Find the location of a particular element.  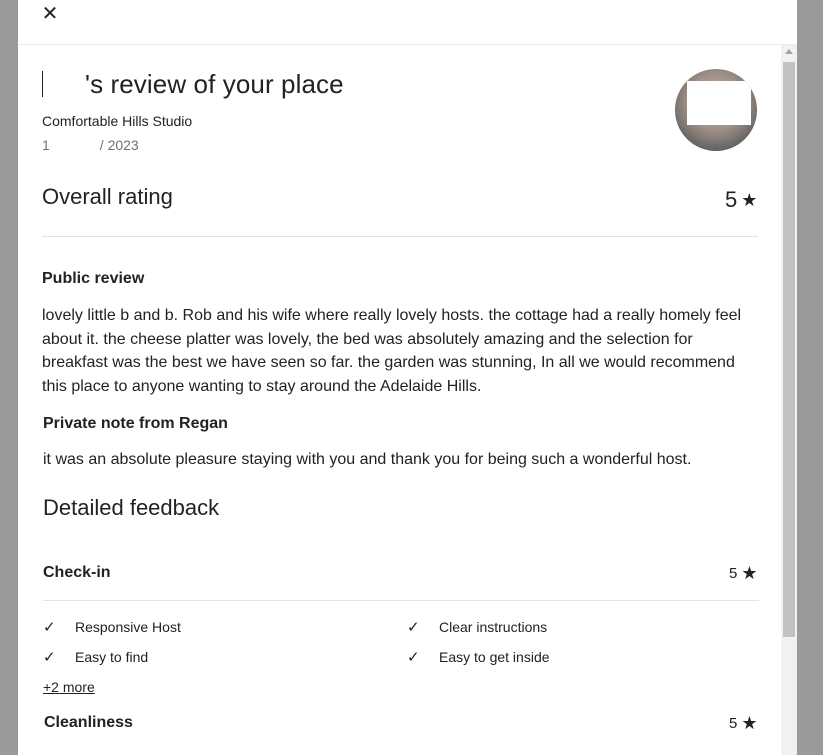

feedback-tag: ✓ Responsive Host is located at coordinates (112, 627).